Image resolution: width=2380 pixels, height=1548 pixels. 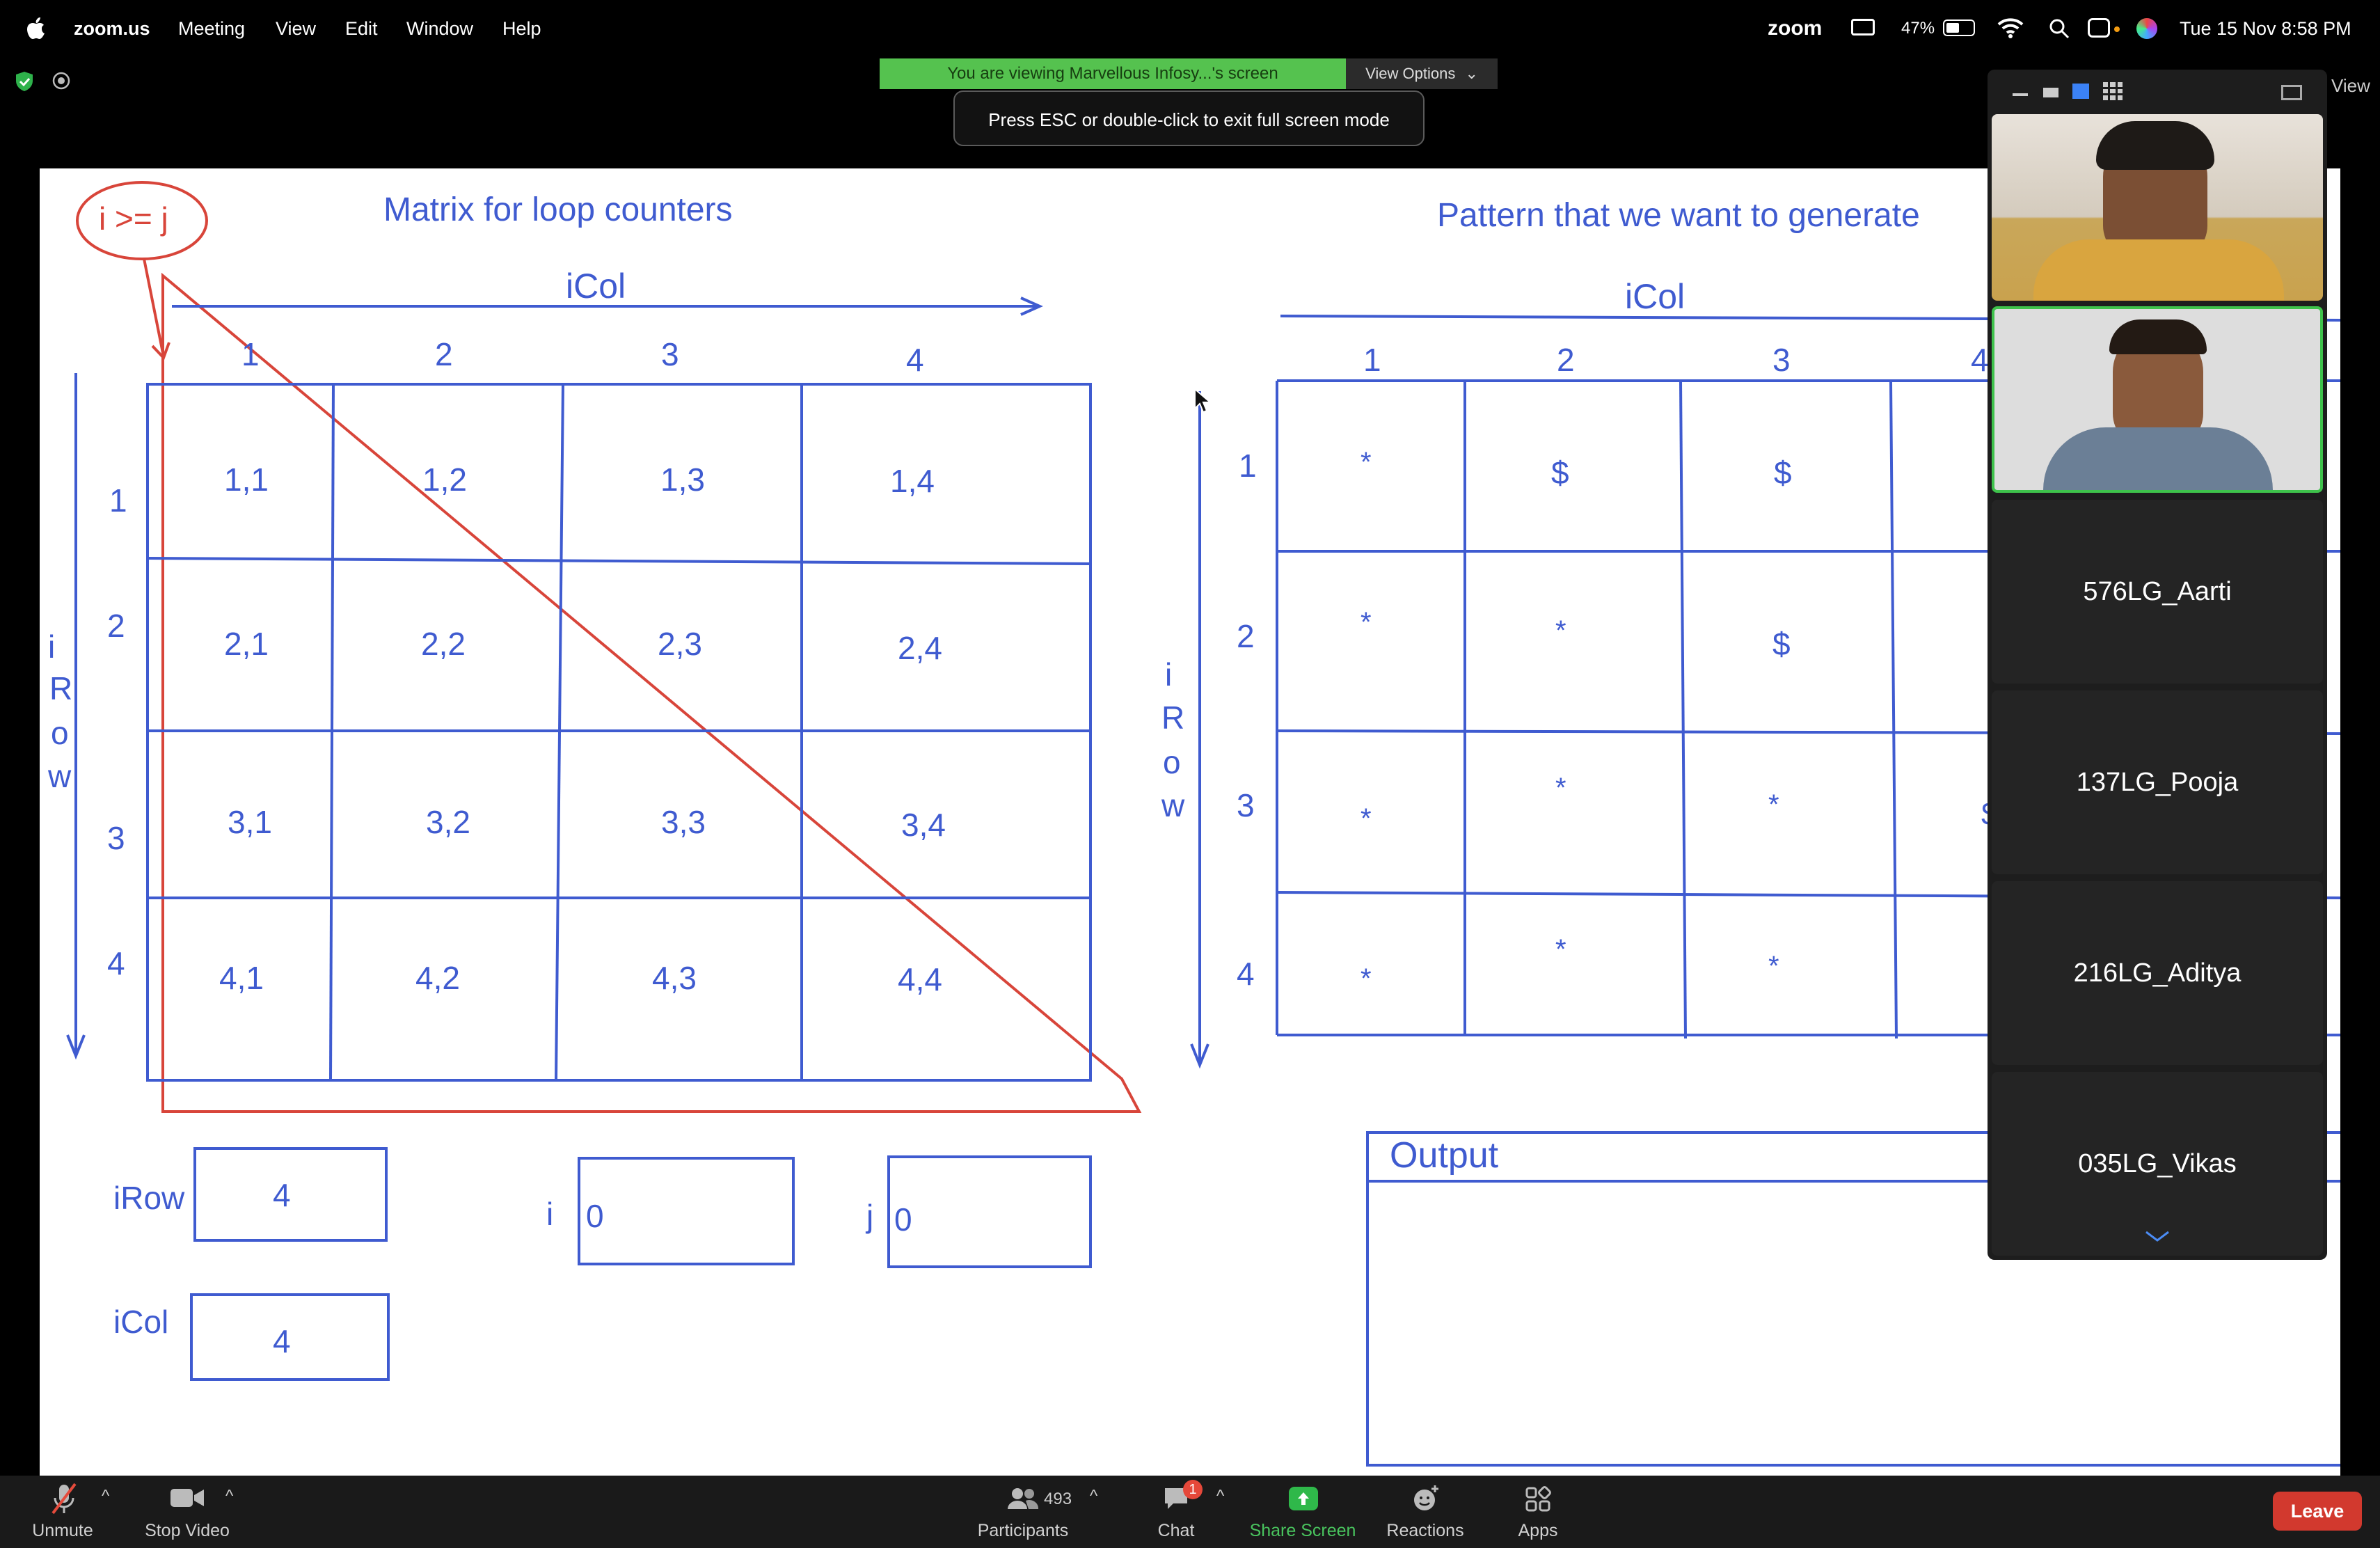 What do you see at coordinates (1023, 1512) in the screenshot?
I see `participants-button: Participants` at bounding box center [1023, 1512].